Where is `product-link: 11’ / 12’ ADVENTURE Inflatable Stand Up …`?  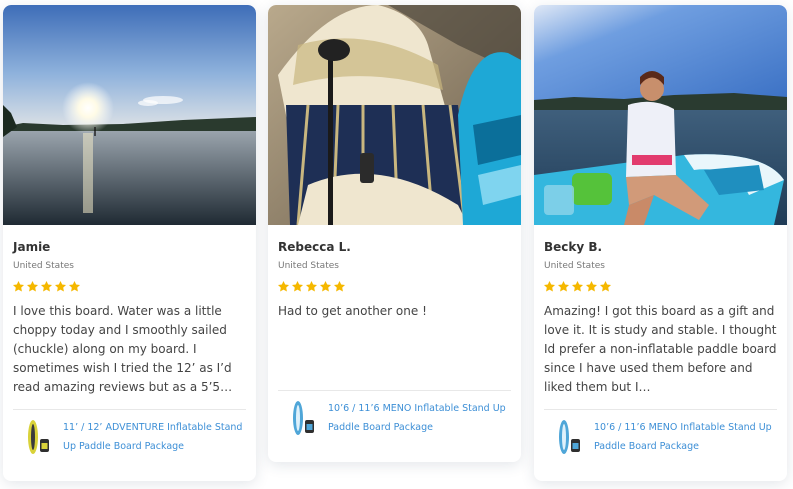
product-link: 11’ / 12’ ADVENTURE Inflatable Stand Up … is located at coordinates (130, 437).